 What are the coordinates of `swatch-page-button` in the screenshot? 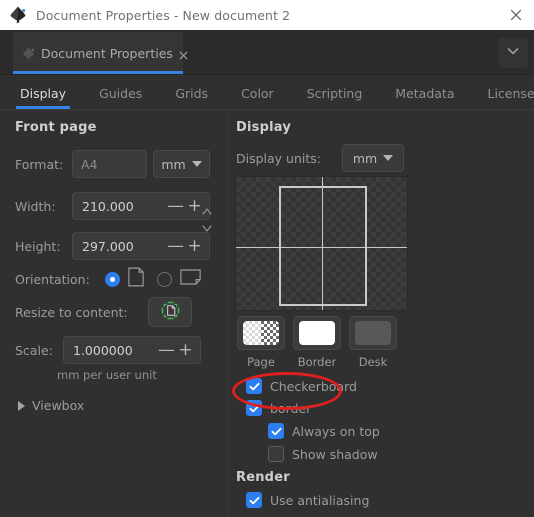 It's located at (261, 333).